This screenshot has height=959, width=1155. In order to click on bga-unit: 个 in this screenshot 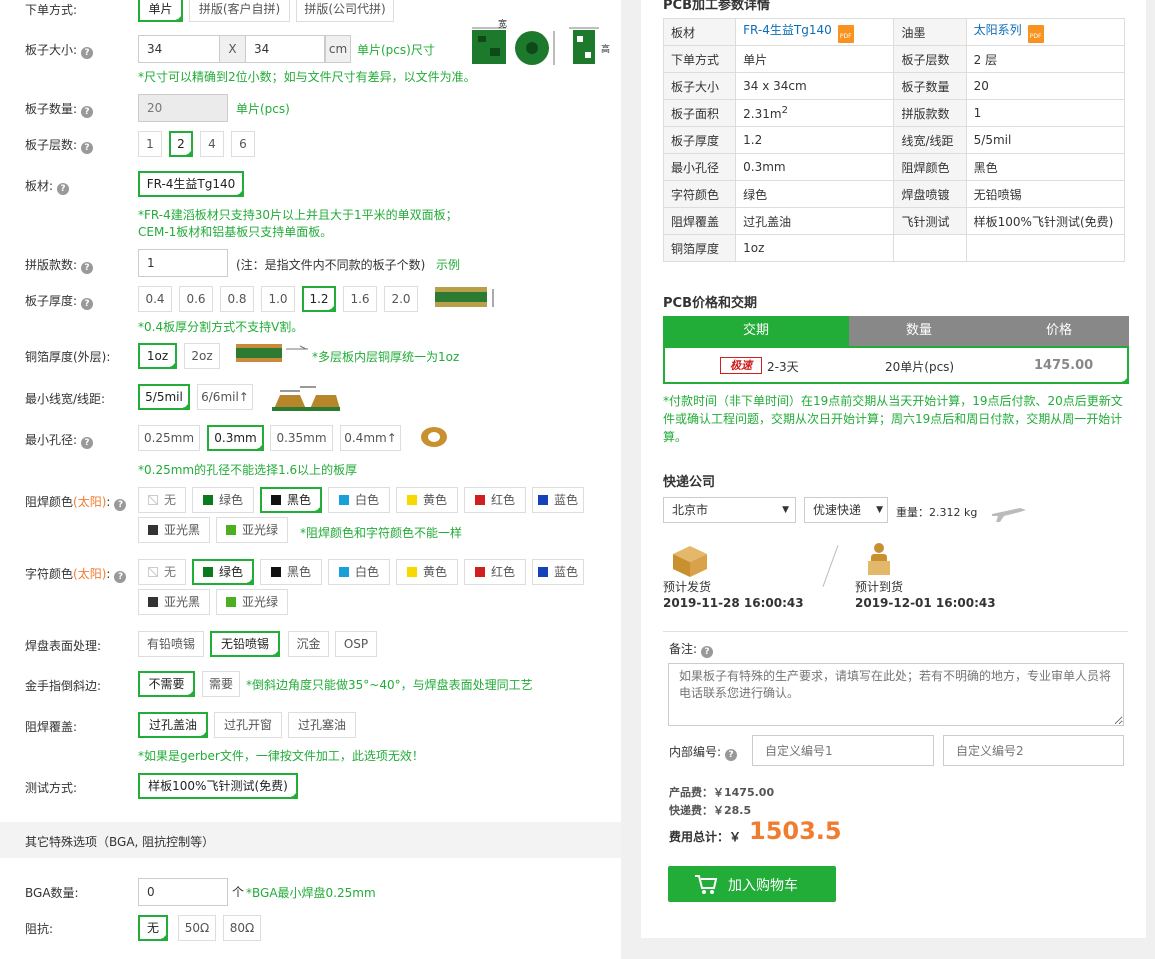, I will do `click(238, 892)`.